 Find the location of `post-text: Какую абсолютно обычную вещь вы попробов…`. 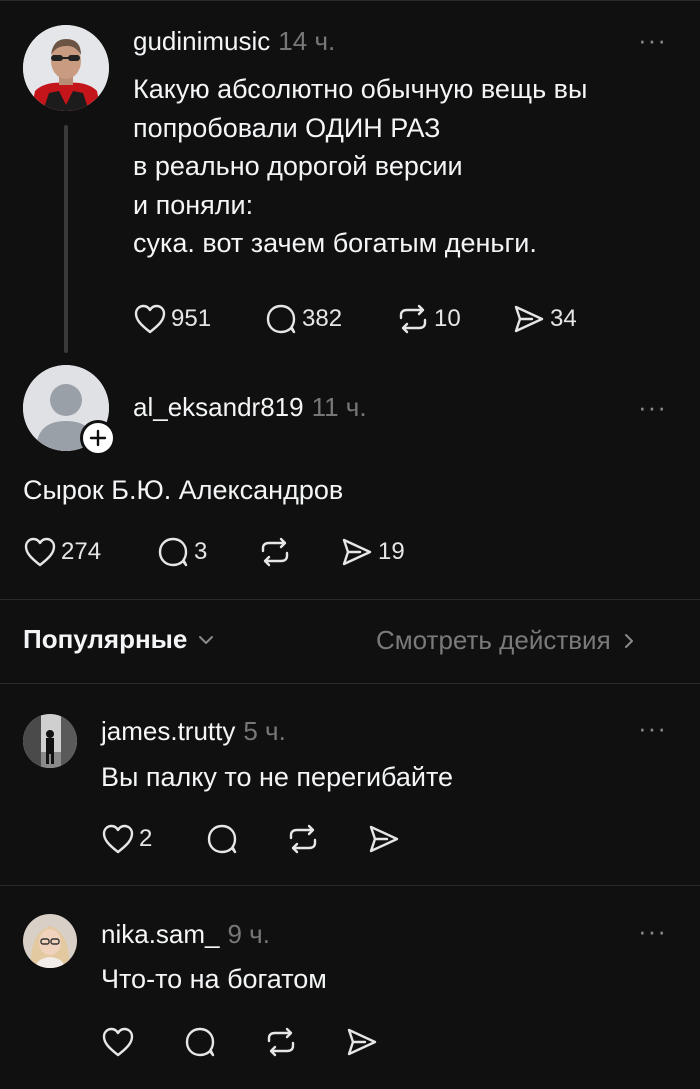

post-text: Какую абсолютно обычную вещь вы попробов… is located at coordinates (360, 166).